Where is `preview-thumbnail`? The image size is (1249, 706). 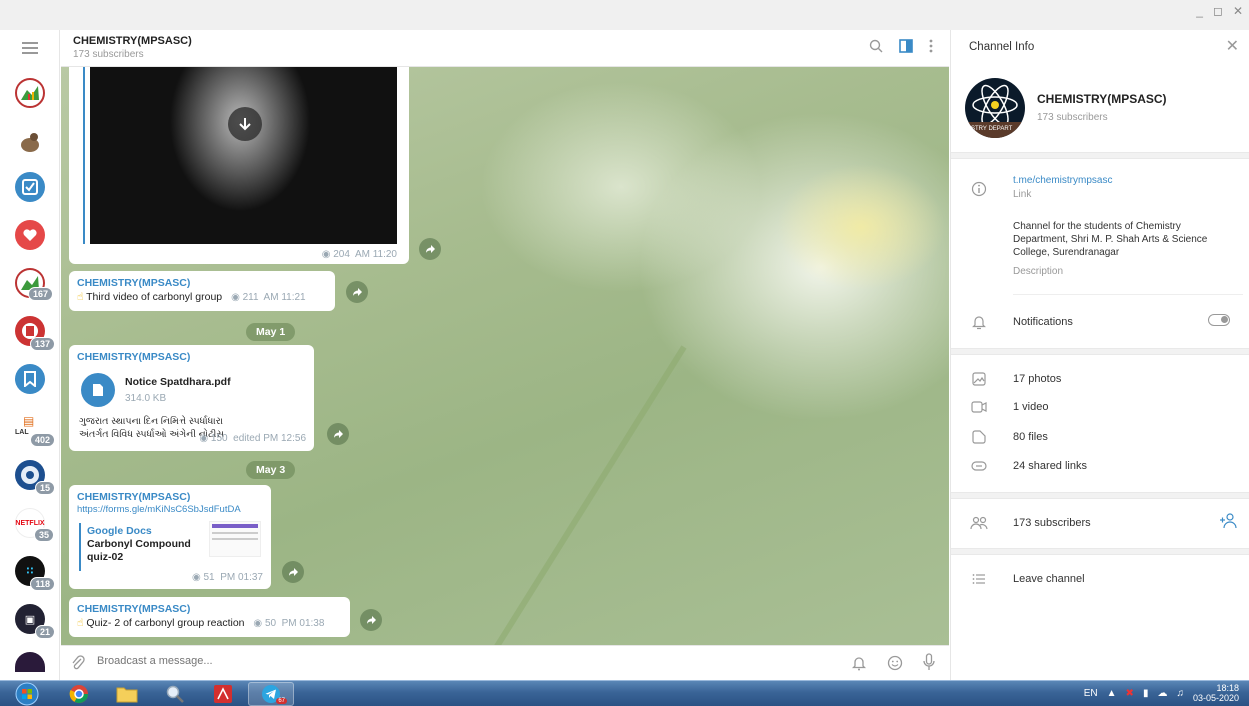
preview-thumbnail is located at coordinates (235, 539).